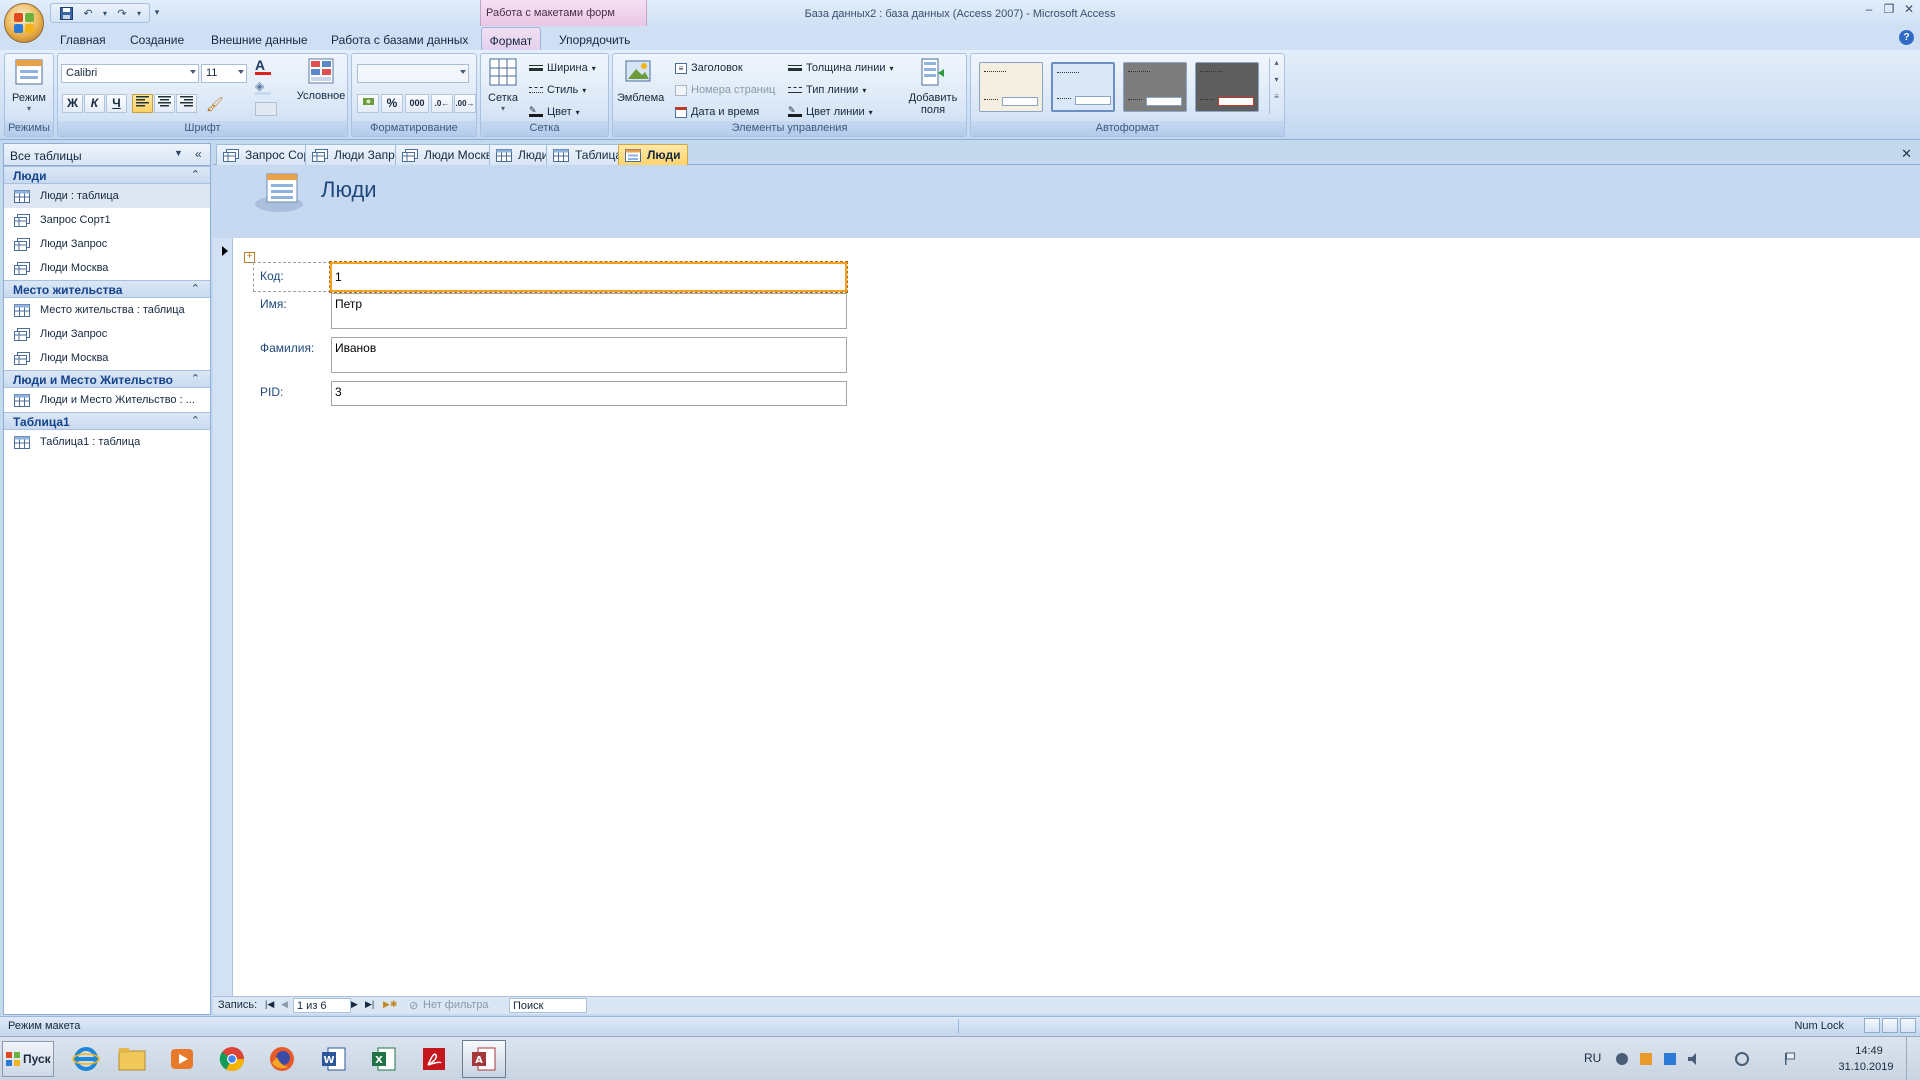 The width and height of the screenshot is (1920, 1080). I want to click on minimize-icon: –, so click(1869, 9).